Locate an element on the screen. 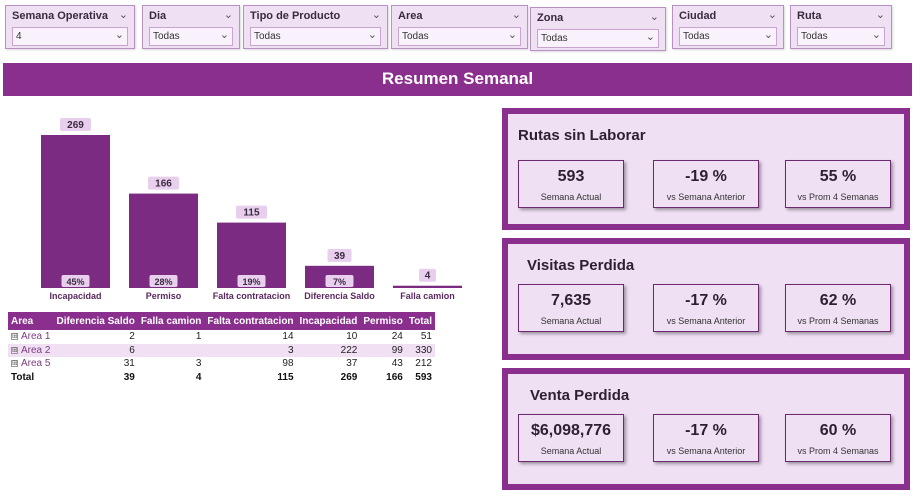 The height and width of the screenshot is (498, 920). summary-banner: Resumen Semanal is located at coordinates (457, 79).